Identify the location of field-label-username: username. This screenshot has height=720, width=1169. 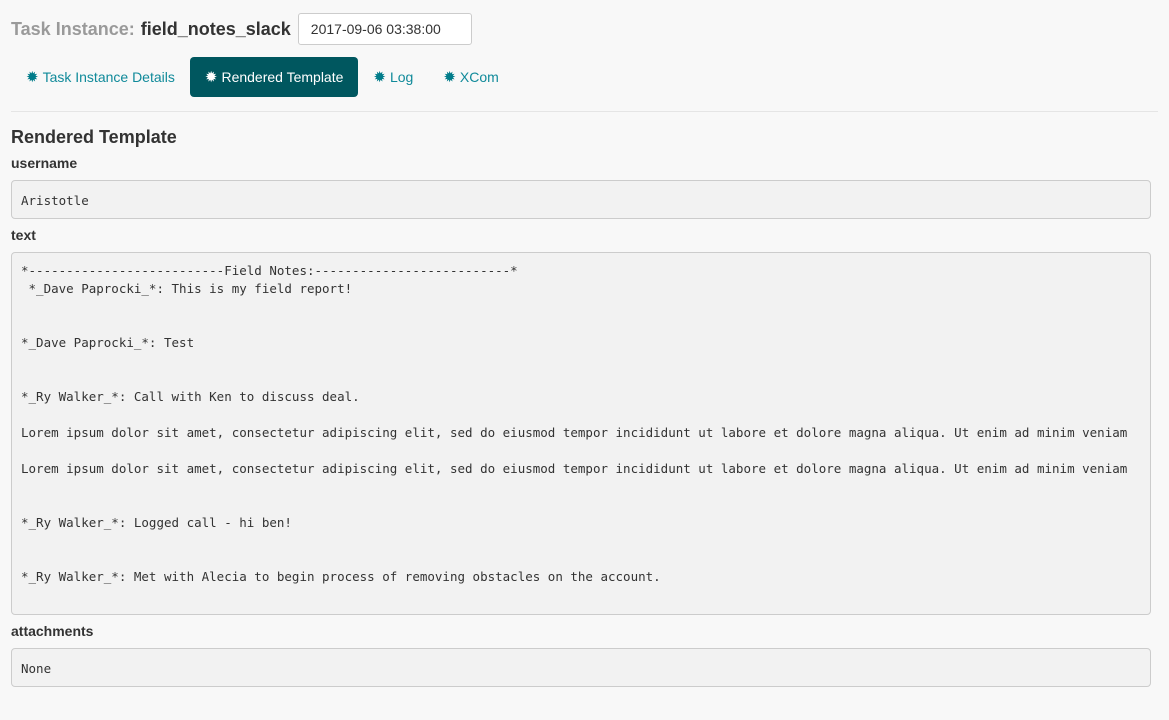
(44, 163).